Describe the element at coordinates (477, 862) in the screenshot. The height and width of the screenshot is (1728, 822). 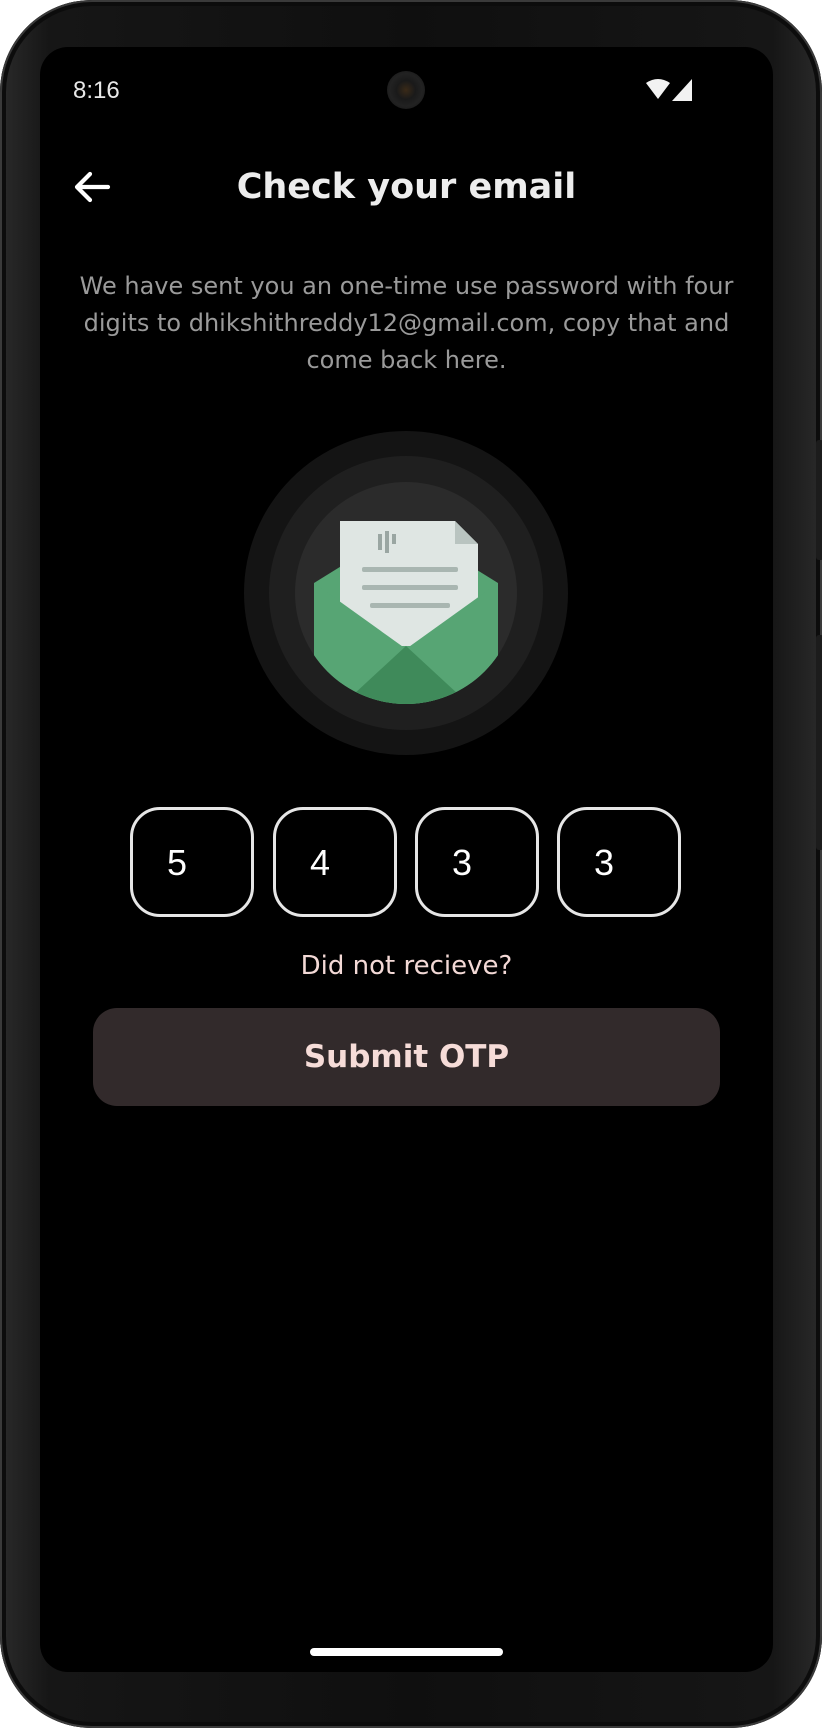
I see `otp-digit-3: 3` at that location.